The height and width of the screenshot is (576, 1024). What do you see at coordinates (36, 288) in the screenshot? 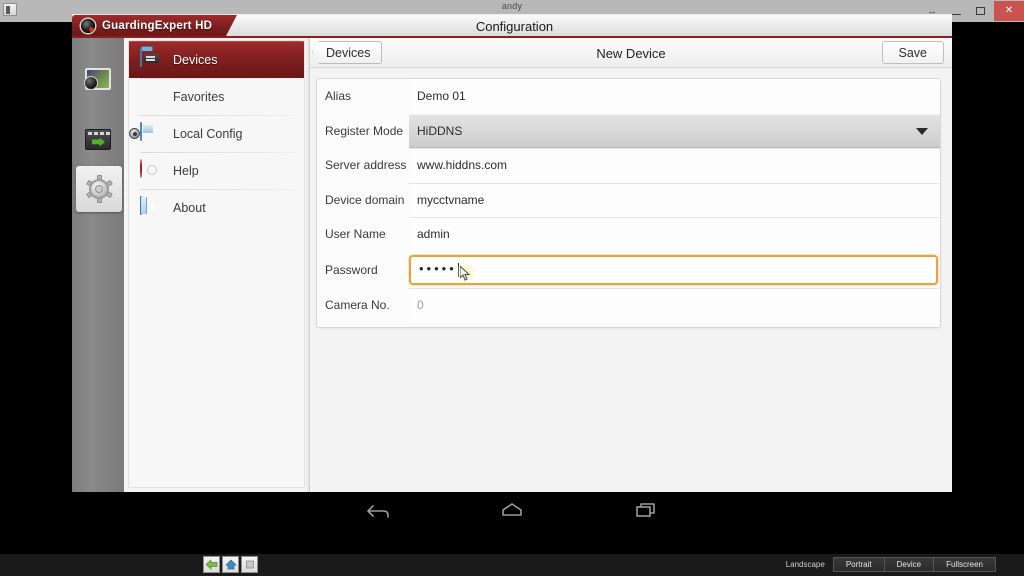
I see `emulator-frame-left` at bounding box center [36, 288].